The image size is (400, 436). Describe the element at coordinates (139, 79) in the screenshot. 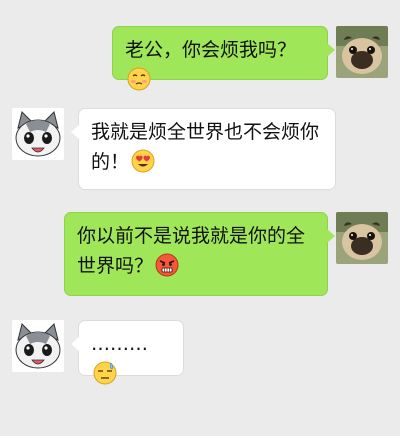

I see `blush-worried-emoji-icon` at that location.